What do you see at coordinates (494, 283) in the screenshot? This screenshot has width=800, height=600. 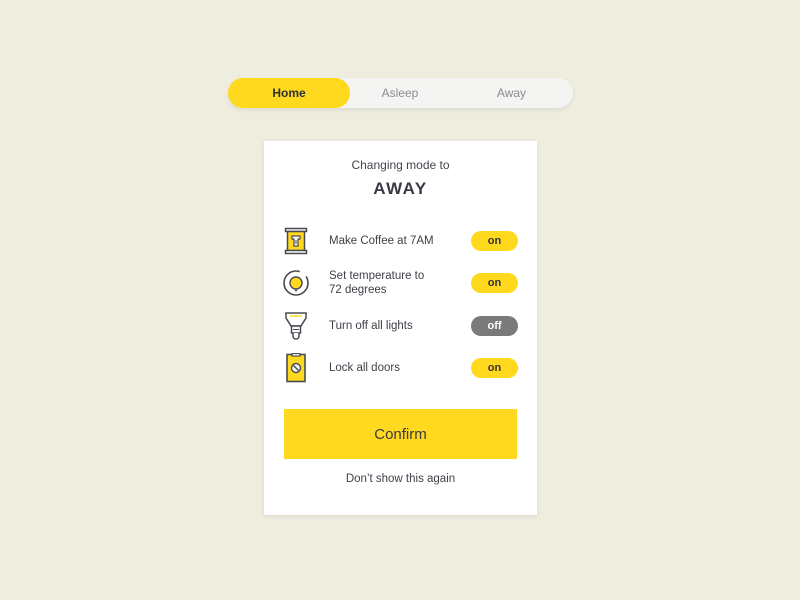 I see `toggle-temperature: on` at bounding box center [494, 283].